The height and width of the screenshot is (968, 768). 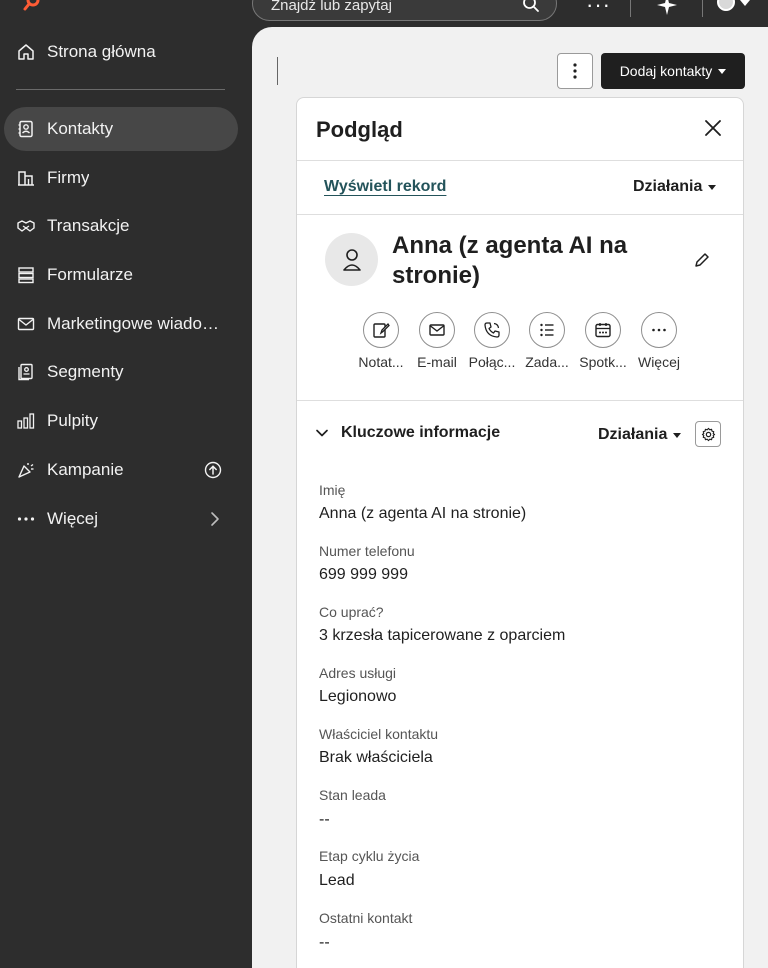 What do you see at coordinates (26, 324) in the screenshot?
I see `mail-icon` at bounding box center [26, 324].